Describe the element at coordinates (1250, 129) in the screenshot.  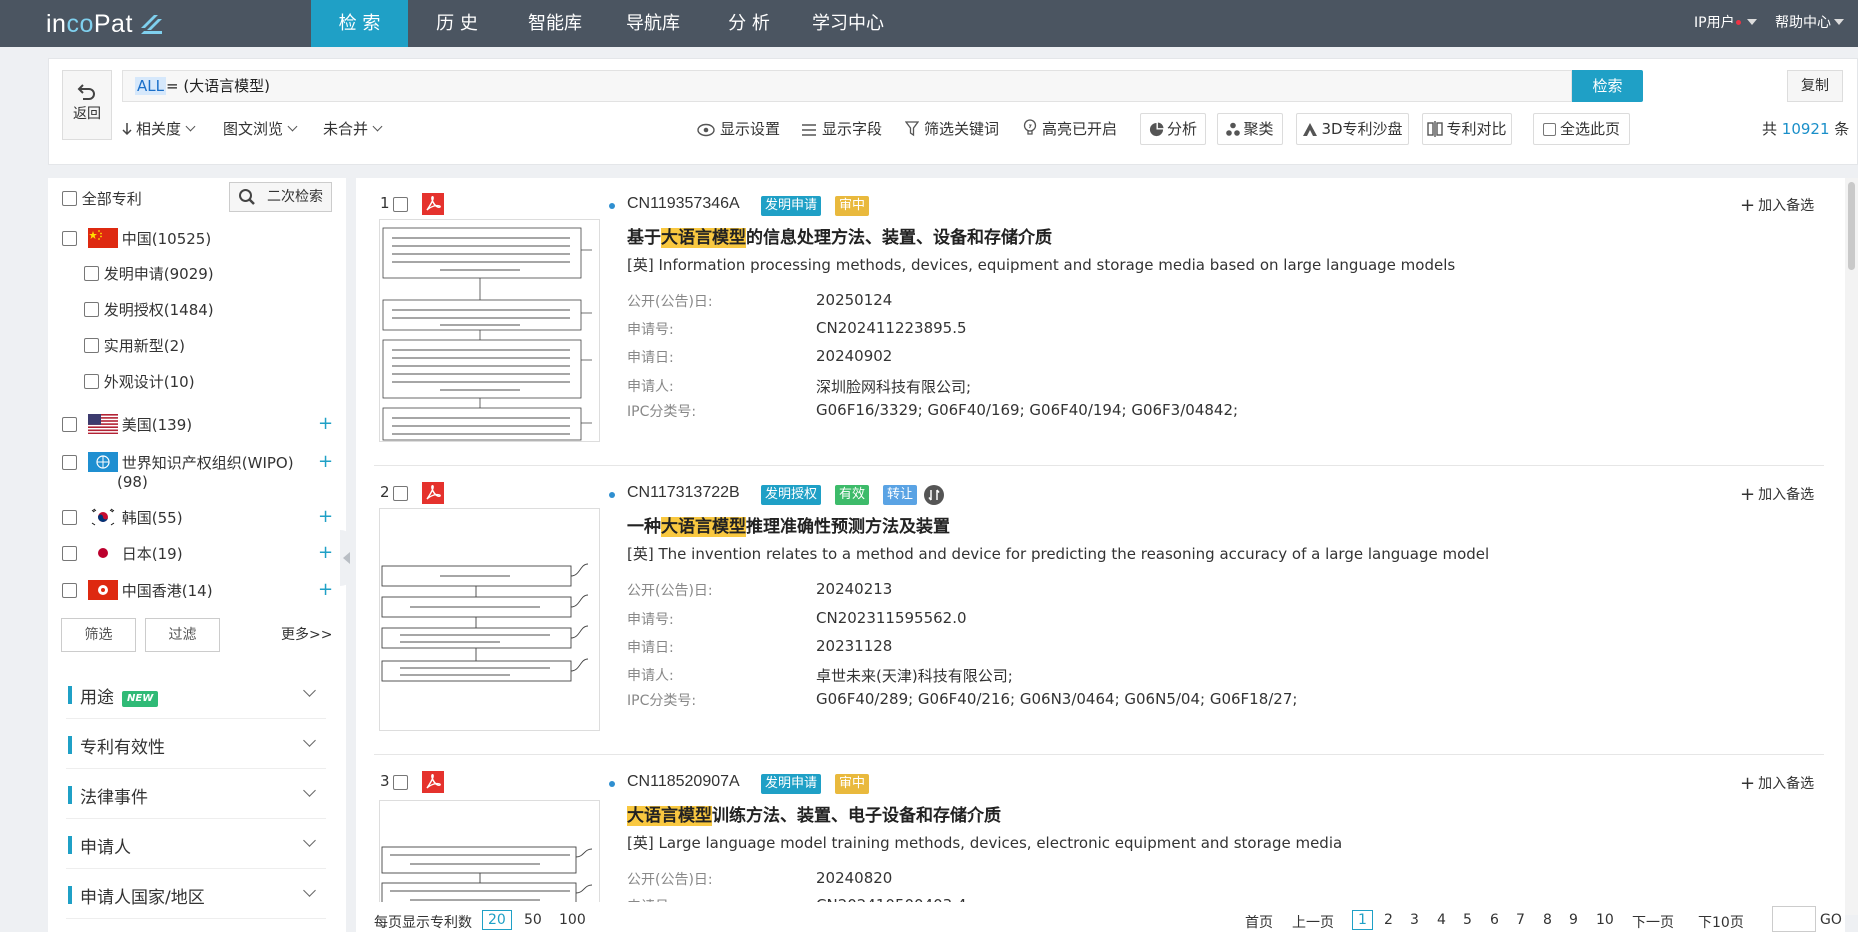
I see `cluster-button: 聚类` at that location.